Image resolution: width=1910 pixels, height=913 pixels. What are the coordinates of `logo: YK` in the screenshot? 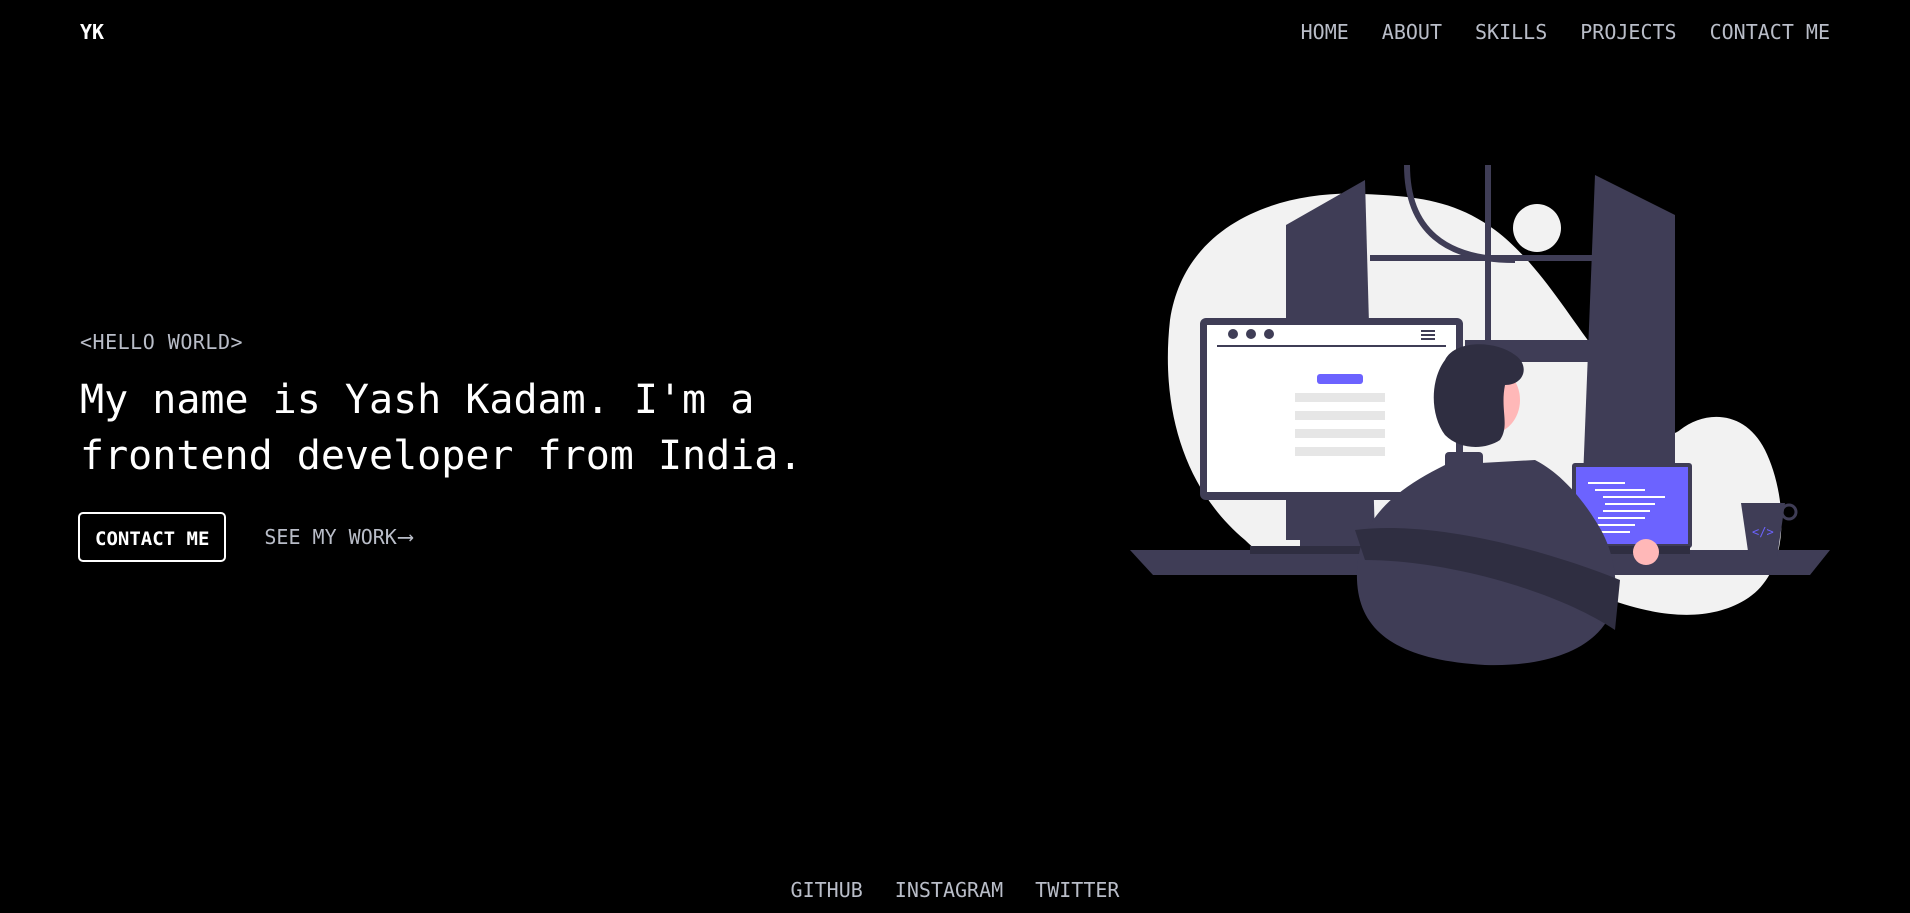 It's located at (92, 32).